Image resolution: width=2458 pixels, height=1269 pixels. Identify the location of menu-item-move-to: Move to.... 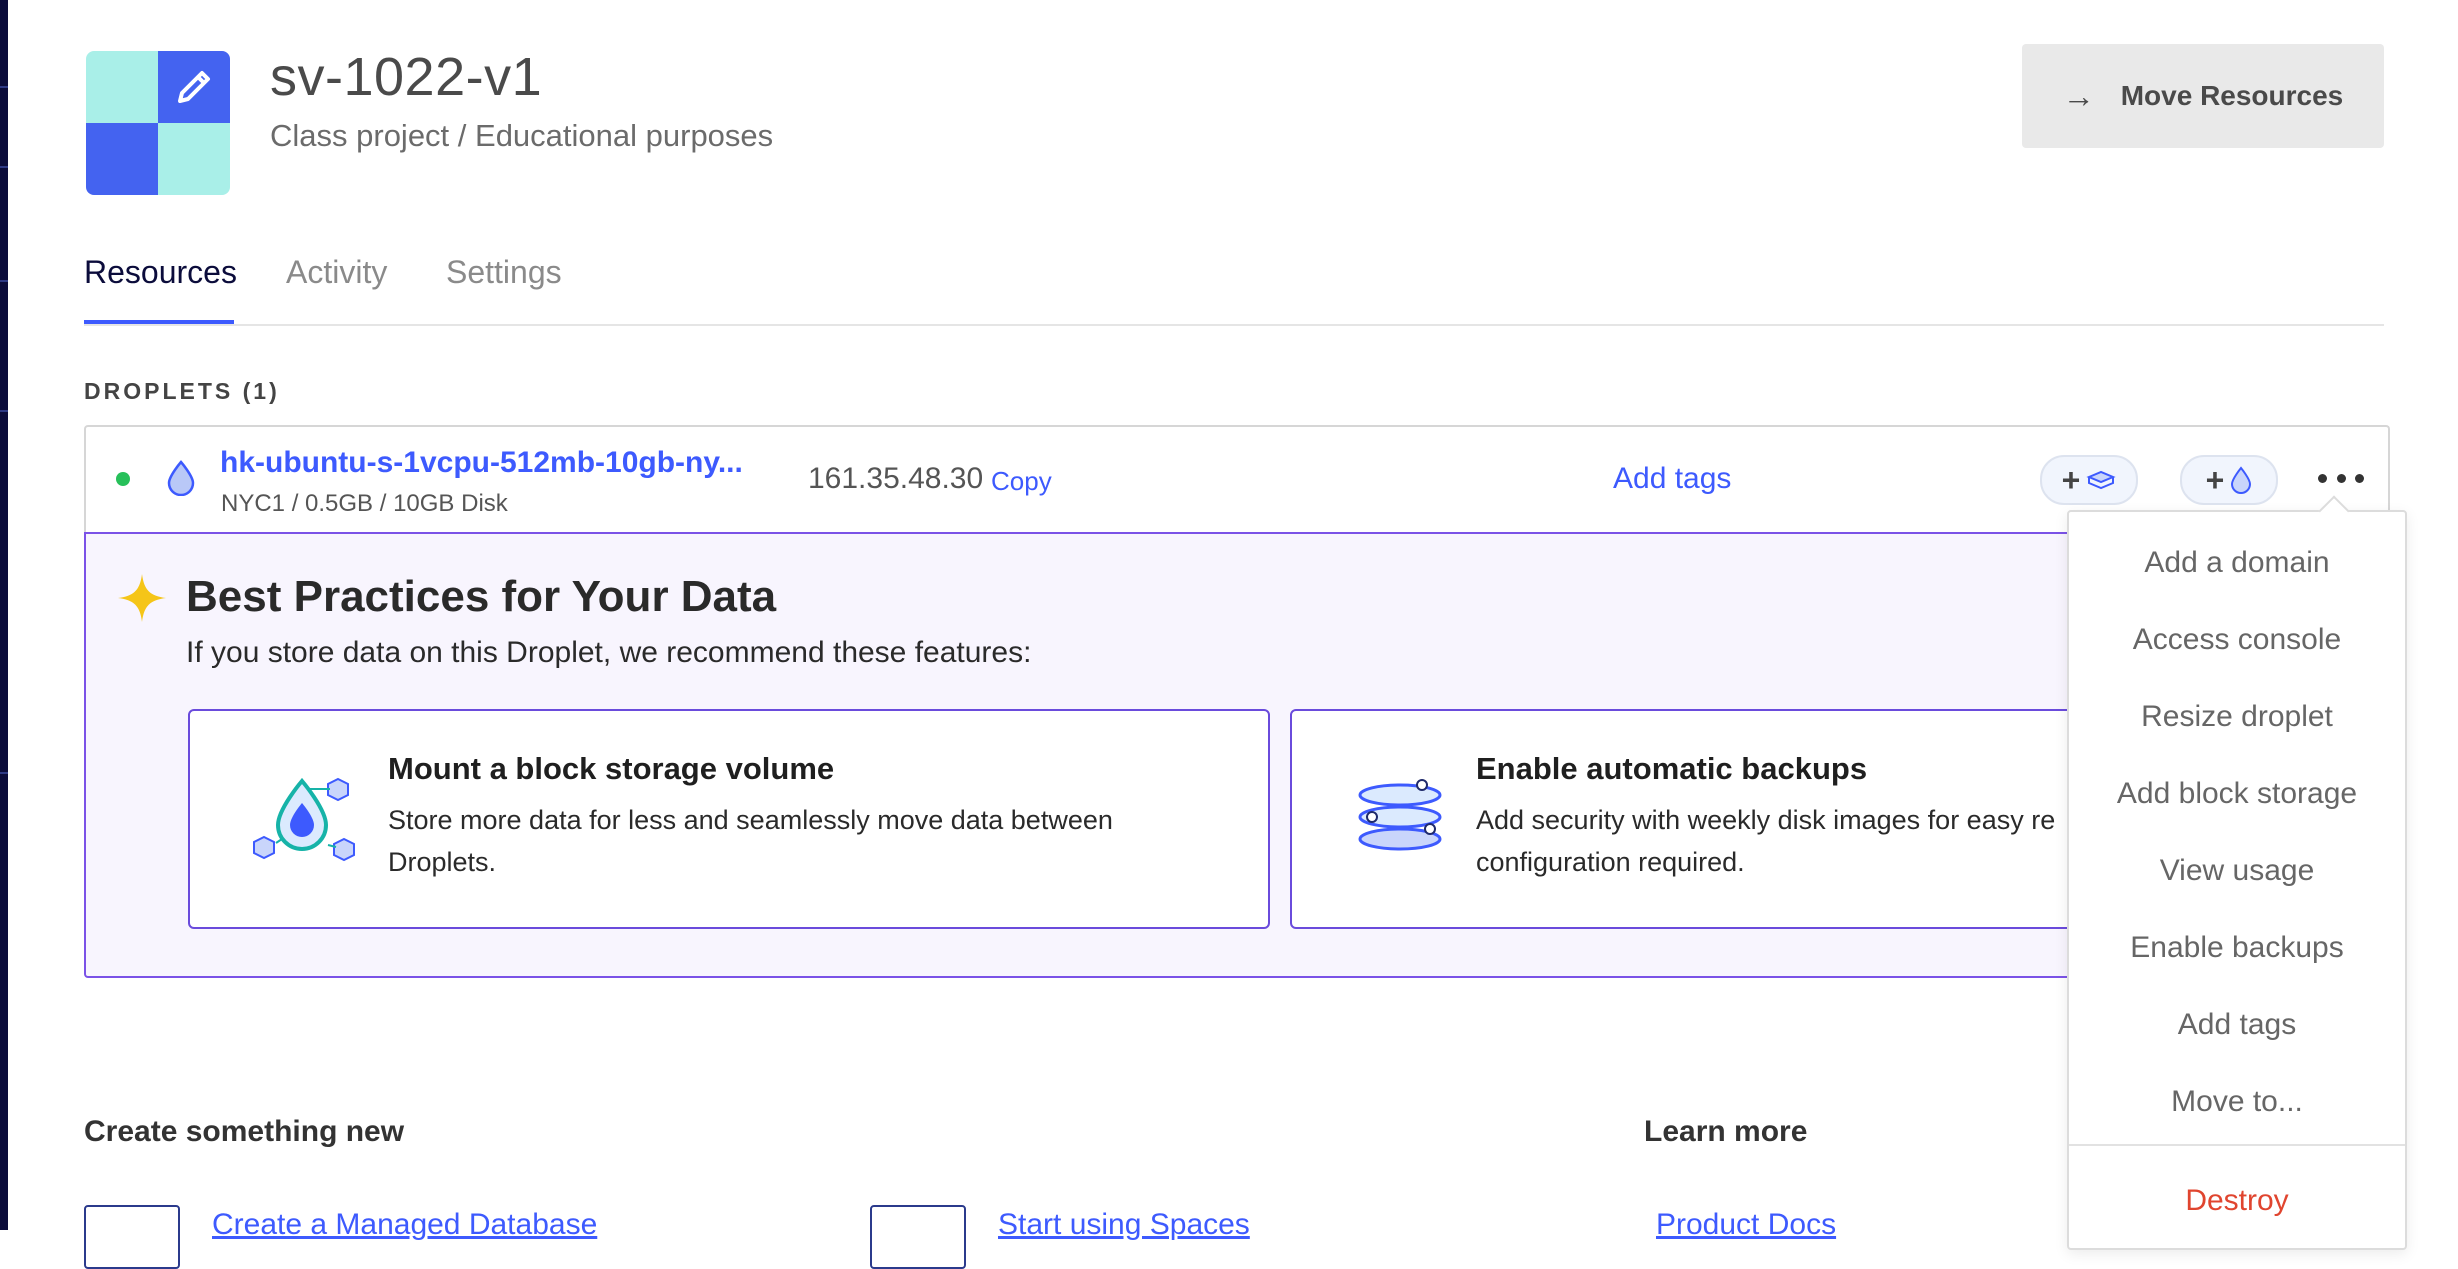
(2237, 1102).